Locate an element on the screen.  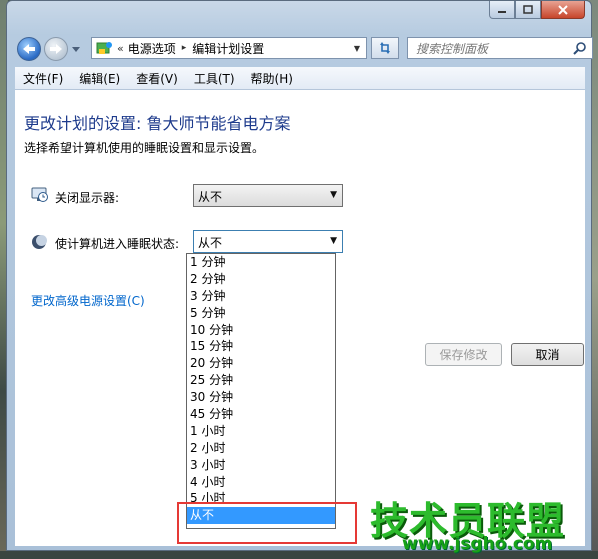
display-off-value: 从不 is located at coordinates (210, 197).